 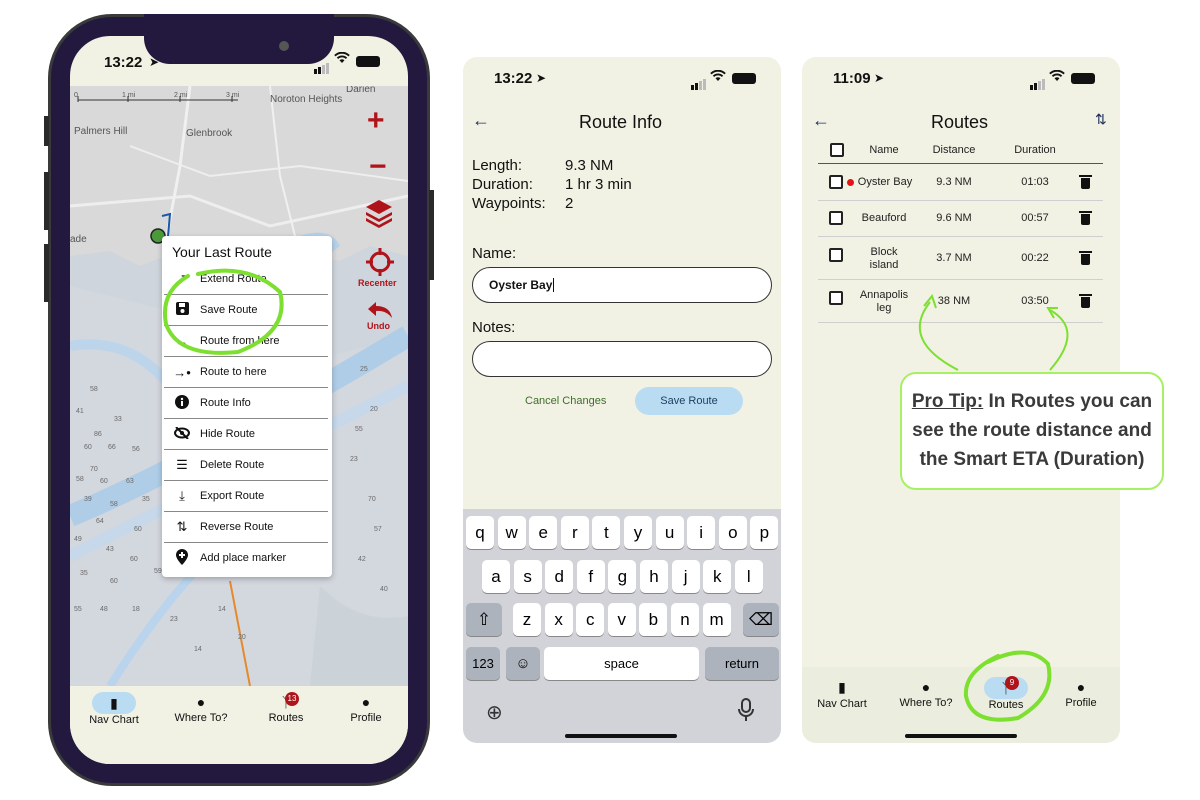 What do you see at coordinates (742, 663) in the screenshot?
I see `return-key: return` at bounding box center [742, 663].